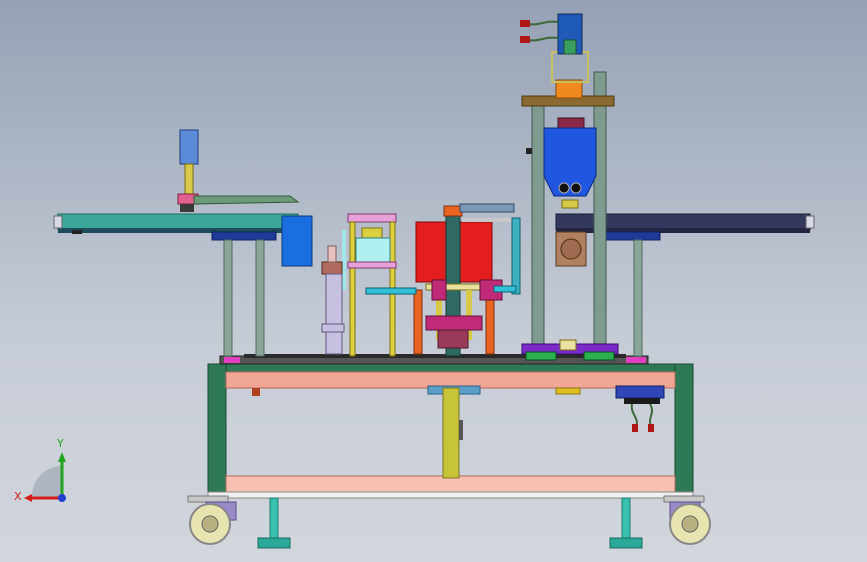 This screenshot has height=562, width=867. What do you see at coordinates (541, 356) in the screenshot?
I see `slide-block-left` at bounding box center [541, 356].